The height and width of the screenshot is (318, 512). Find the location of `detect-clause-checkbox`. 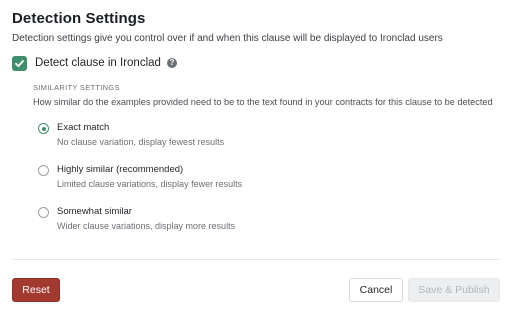

detect-clause-checkbox is located at coordinates (19, 63).